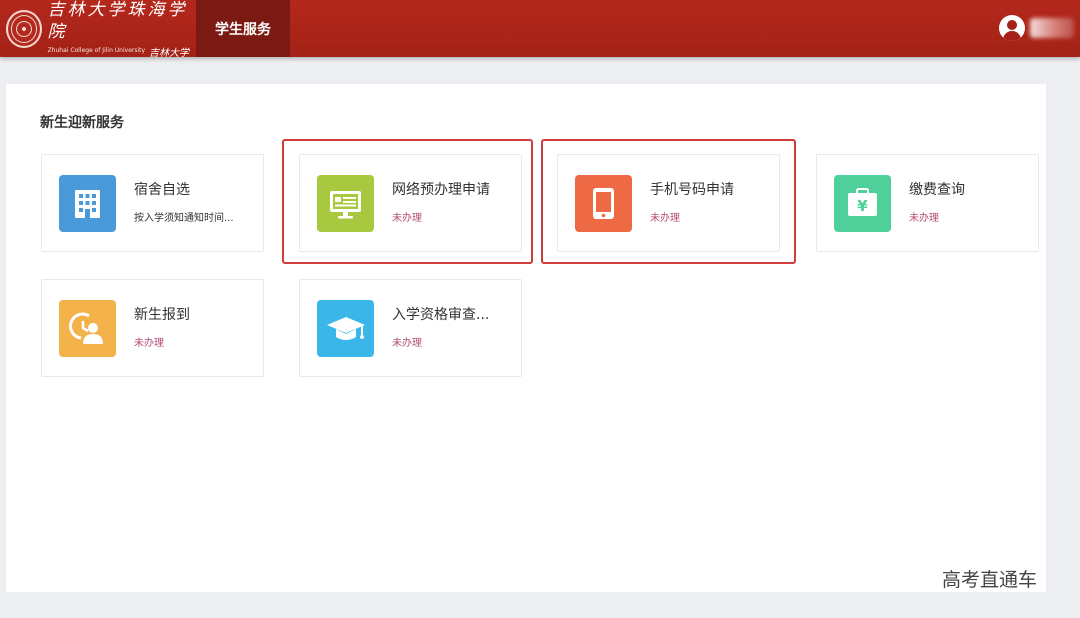  Describe the element at coordinates (410, 328) in the screenshot. I see `card-enrollment-eligibility-review: 入学资格审查... 未办理` at that location.